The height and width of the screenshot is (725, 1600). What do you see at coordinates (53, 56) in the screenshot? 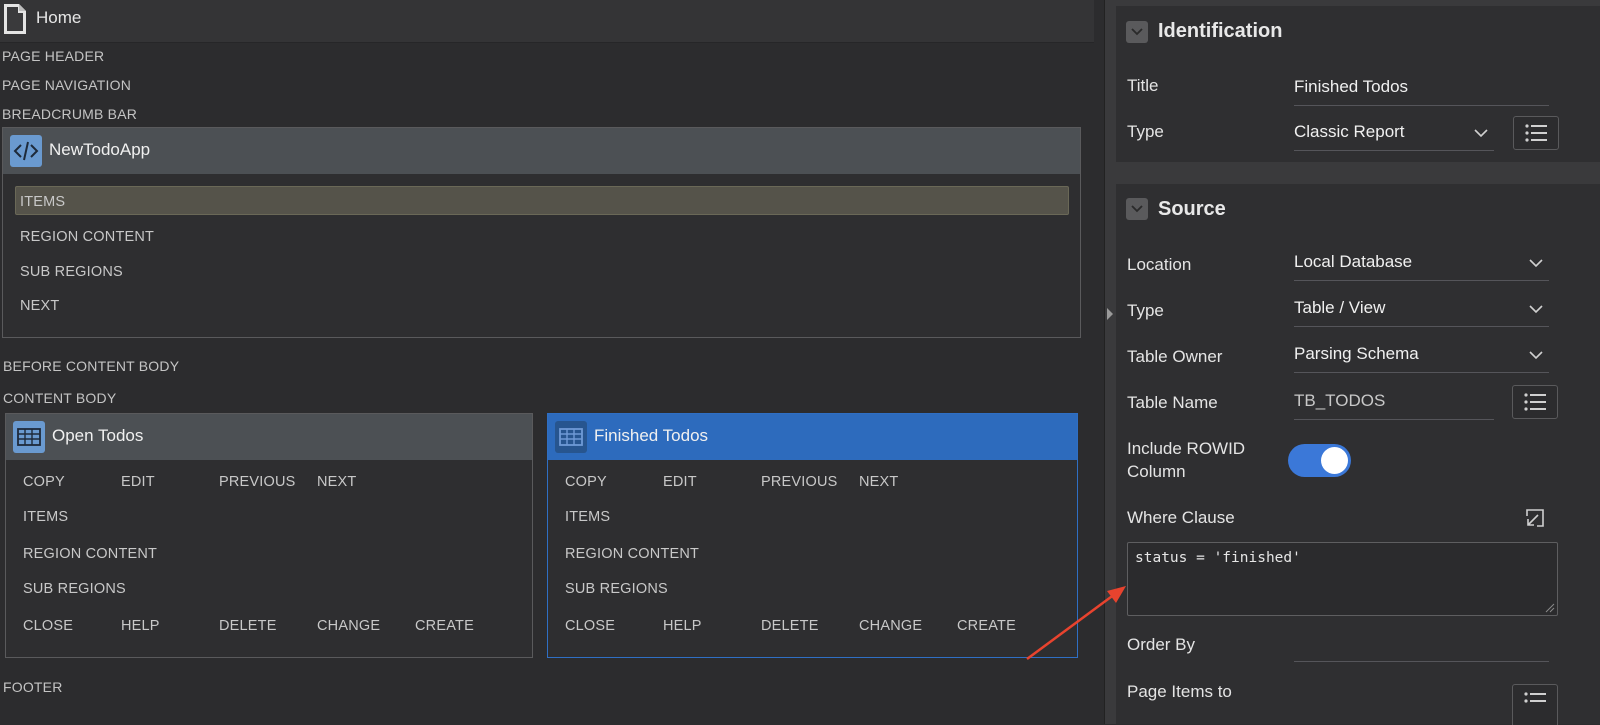
I see `position-page-header: PAGE HEADER` at bounding box center [53, 56].